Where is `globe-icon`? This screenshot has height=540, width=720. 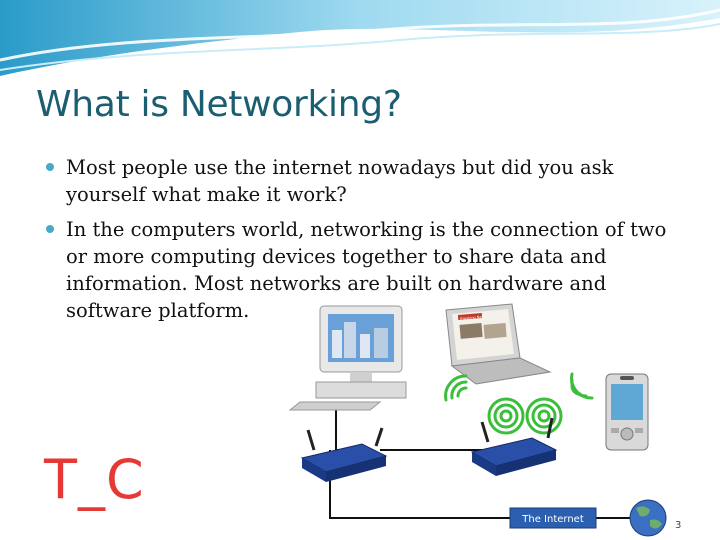 globe-icon is located at coordinates (648, 518).